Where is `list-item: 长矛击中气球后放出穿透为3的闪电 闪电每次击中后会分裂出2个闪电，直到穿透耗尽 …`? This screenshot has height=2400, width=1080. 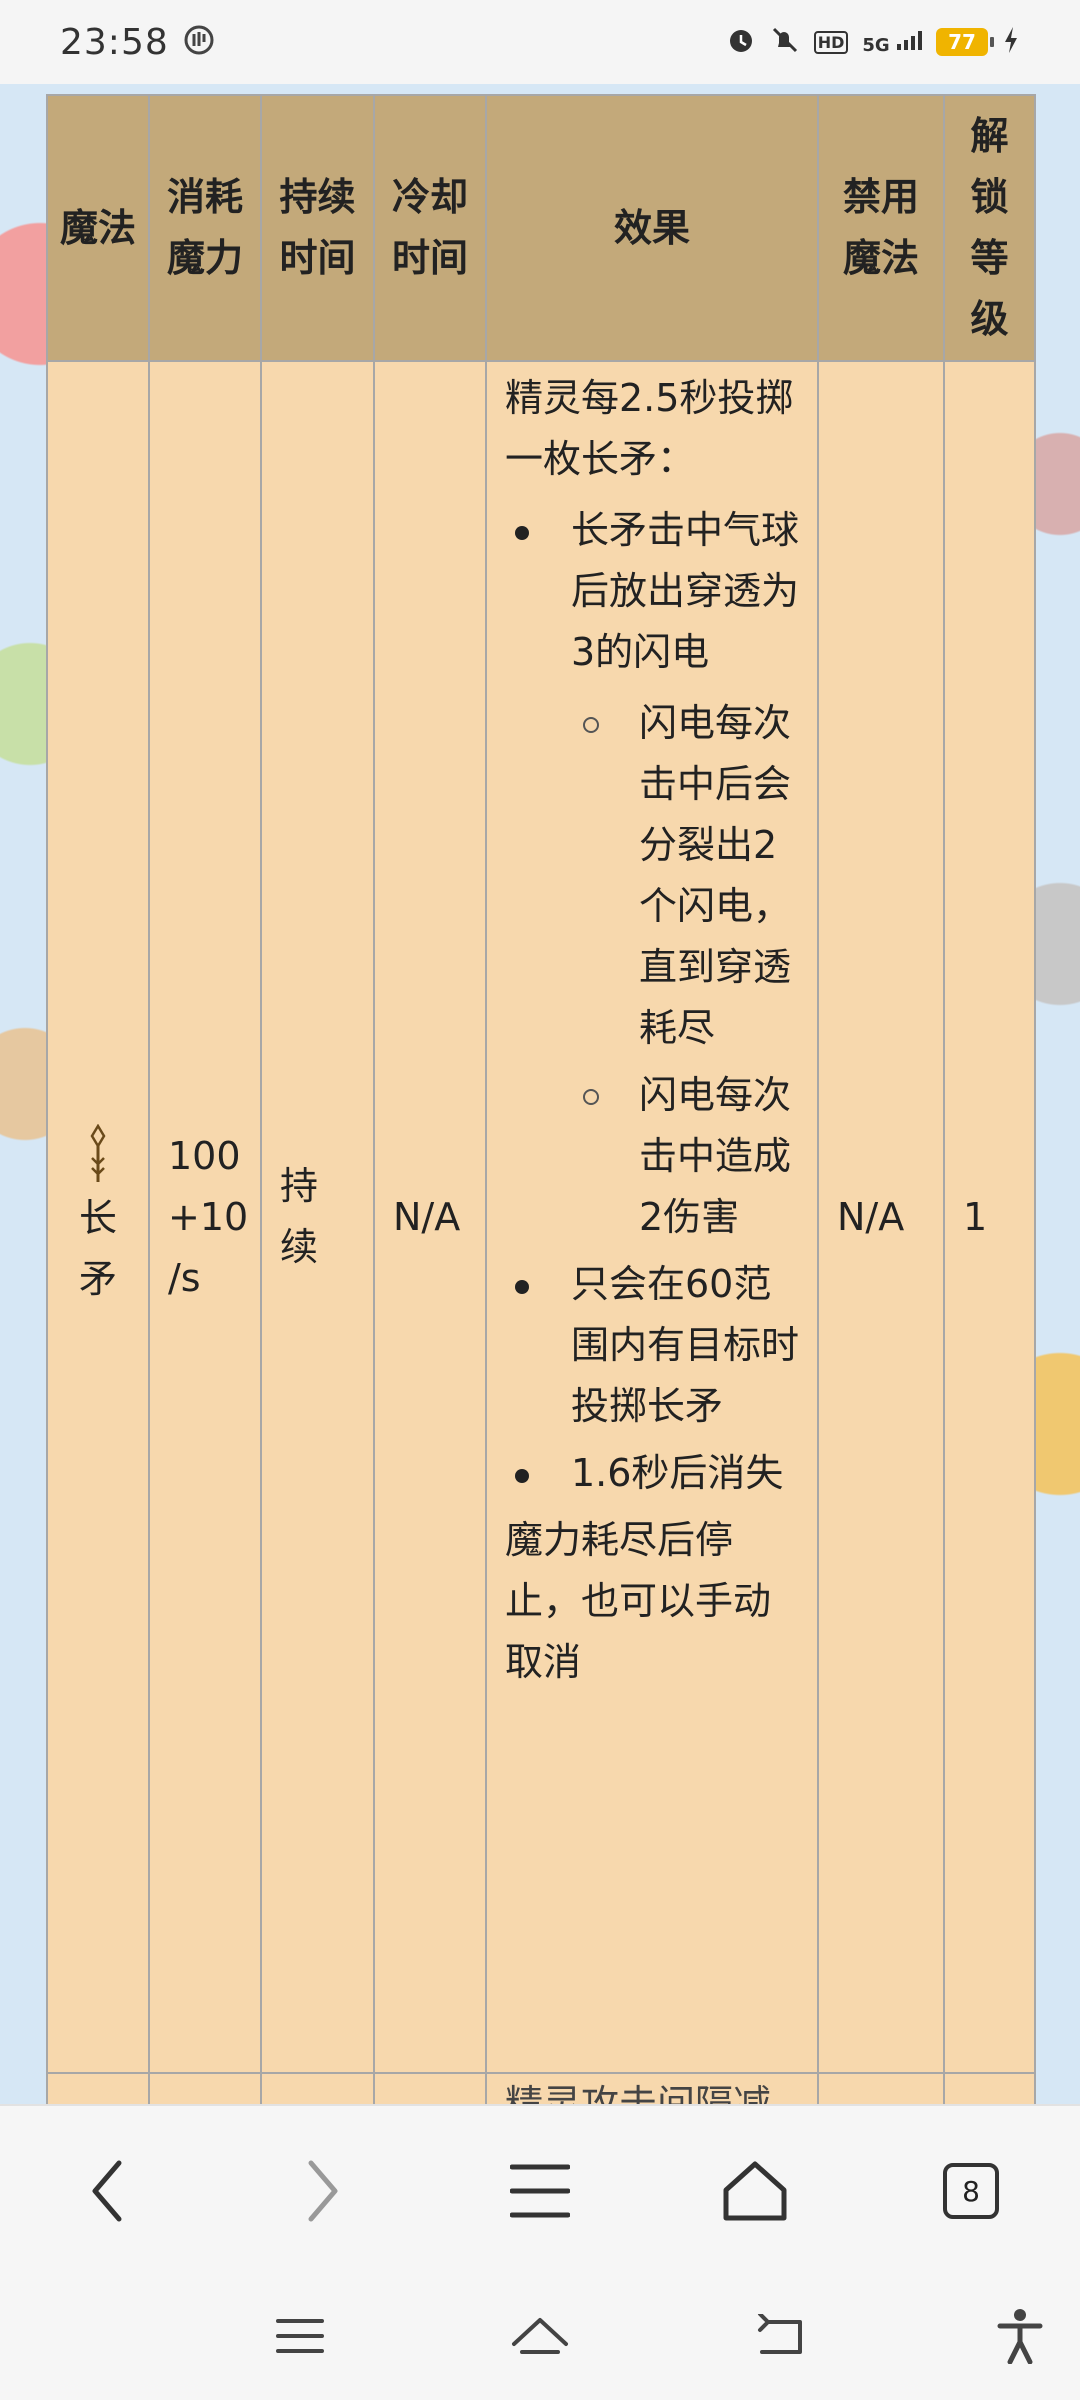 list-item: 长矛击中气球后放出穿透为3的闪电 闪电每次击中后会分裂出2个闪电，直到穿透耗尽 … is located at coordinates (658, 874).